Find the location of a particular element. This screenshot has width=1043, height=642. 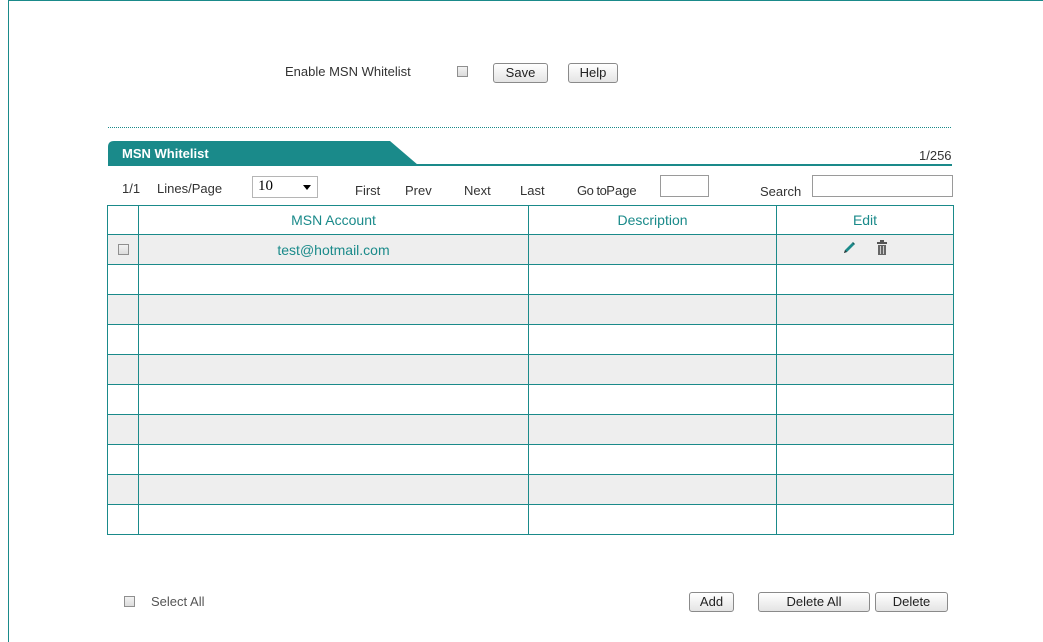

enable-msn-whitelist-label: Enable MSN Whitelist is located at coordinates (348, 71).